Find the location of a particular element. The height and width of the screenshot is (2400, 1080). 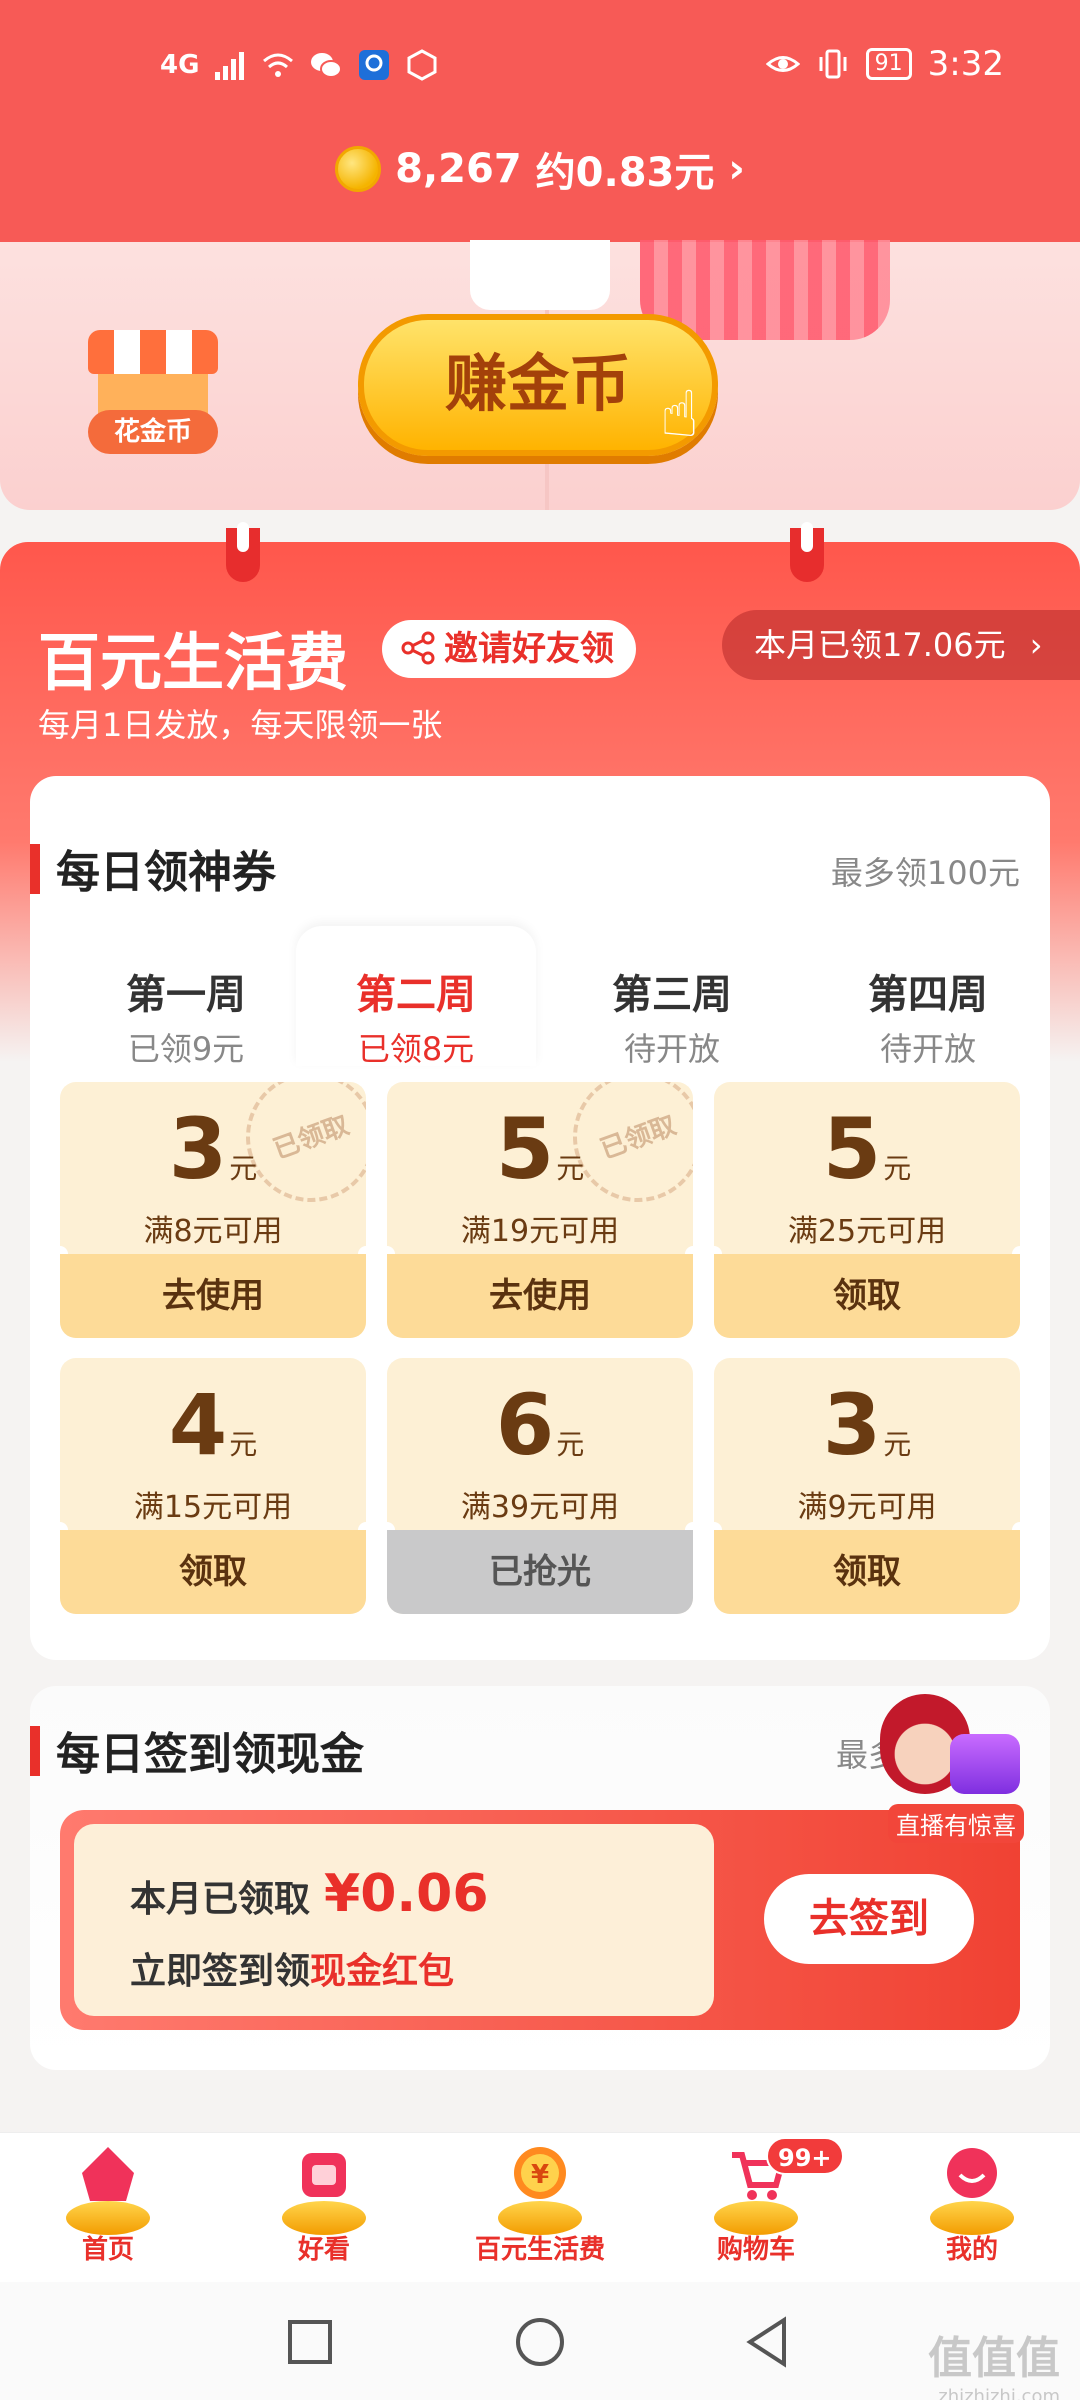

signal-label: 4G is located at coordinates (180, 65).